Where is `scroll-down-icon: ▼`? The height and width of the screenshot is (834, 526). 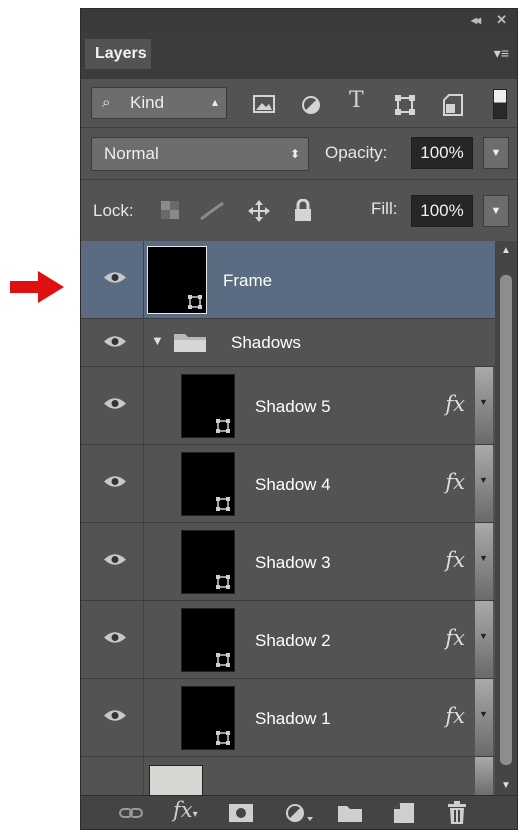 scroll-down-icon: ▼ is located at coordinates (506, 785).